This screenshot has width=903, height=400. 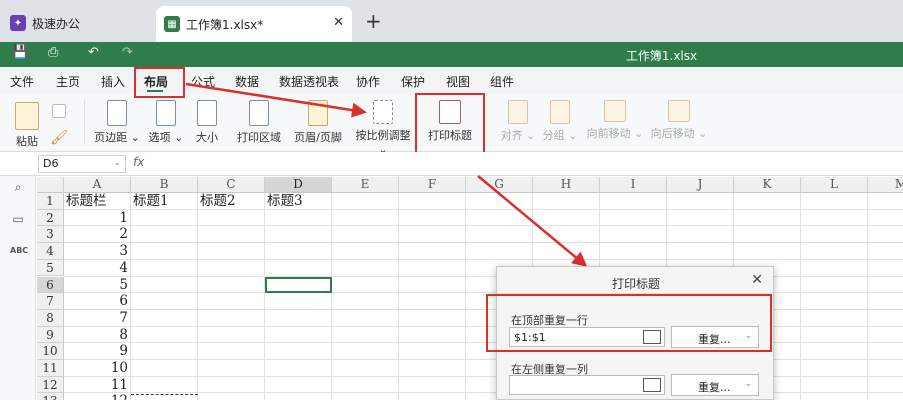 What do you see at coordinates (757, 280) in the screenshot?
I see `close-icon: ✕` at bounding box center [757, 280].